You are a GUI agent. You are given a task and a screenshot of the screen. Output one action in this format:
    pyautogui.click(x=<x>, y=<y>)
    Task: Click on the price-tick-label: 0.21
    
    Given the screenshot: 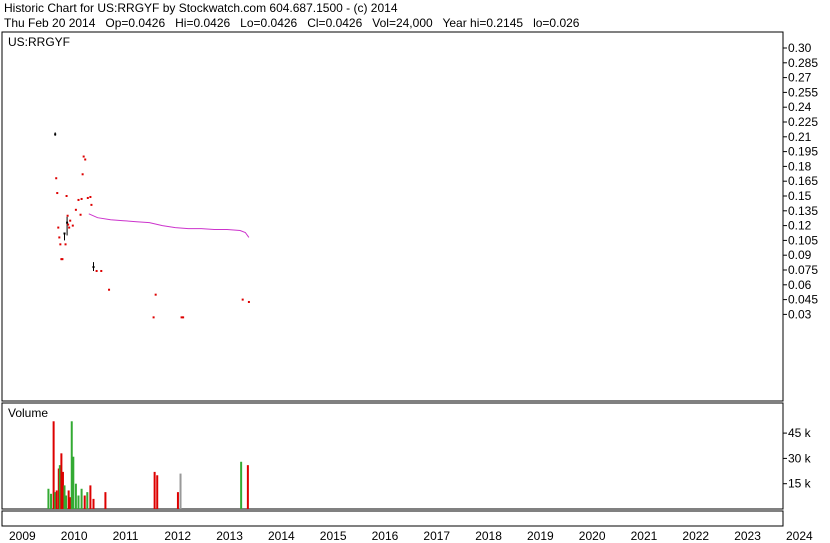 What is the action you would take?
    pyautogui.click(x=800, y=137)
    